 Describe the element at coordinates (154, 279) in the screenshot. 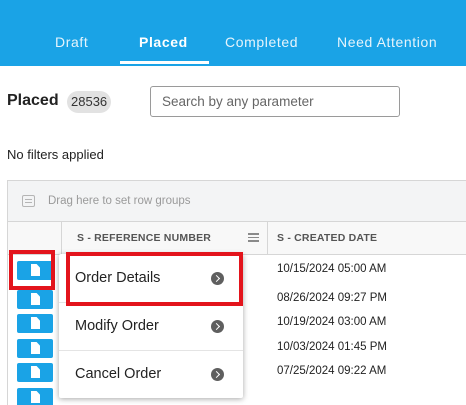

I see `highlight-box-order-details` at that location.